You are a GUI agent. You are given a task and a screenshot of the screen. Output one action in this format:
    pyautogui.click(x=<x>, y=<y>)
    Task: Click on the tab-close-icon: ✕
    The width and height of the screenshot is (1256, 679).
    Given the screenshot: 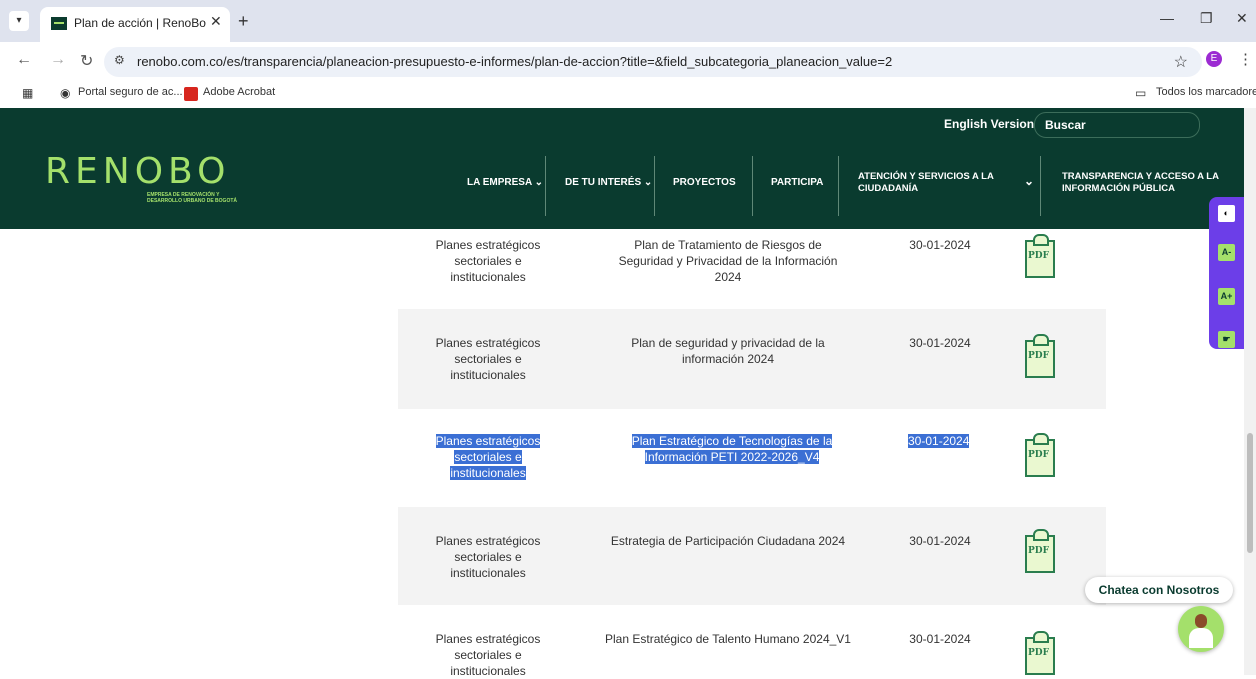 What is the action you would take?
    pyautogui.click(x=216, y=21)
    